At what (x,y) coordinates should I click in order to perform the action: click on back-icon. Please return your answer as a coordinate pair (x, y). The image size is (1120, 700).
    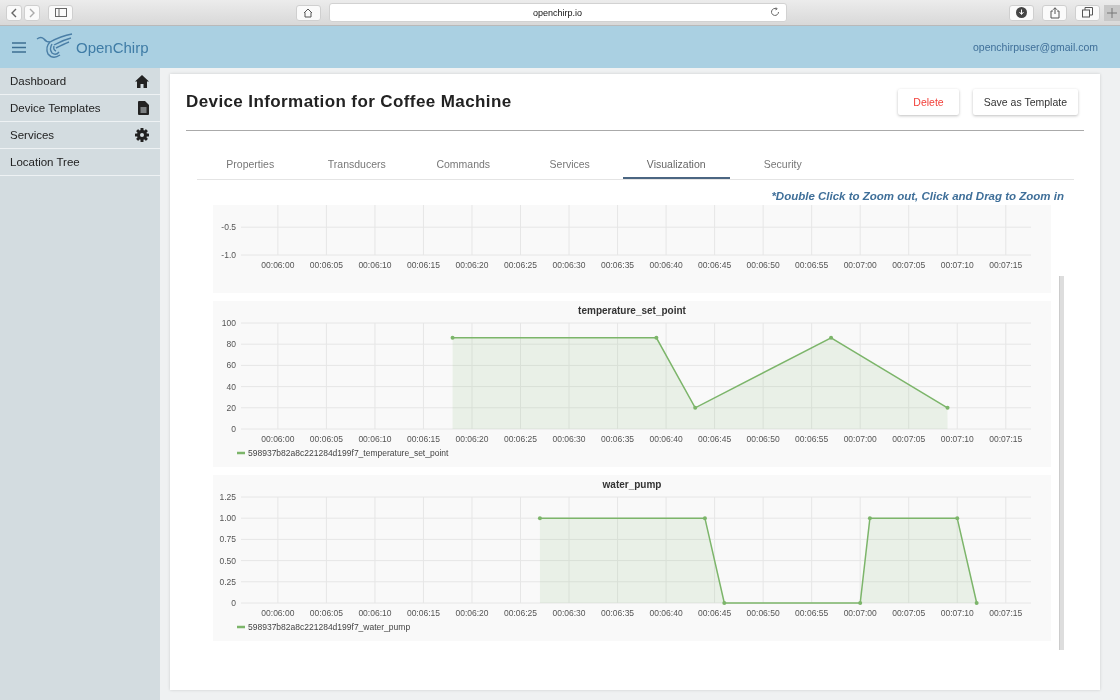
    Looking at the image, I should click on (14, 12).